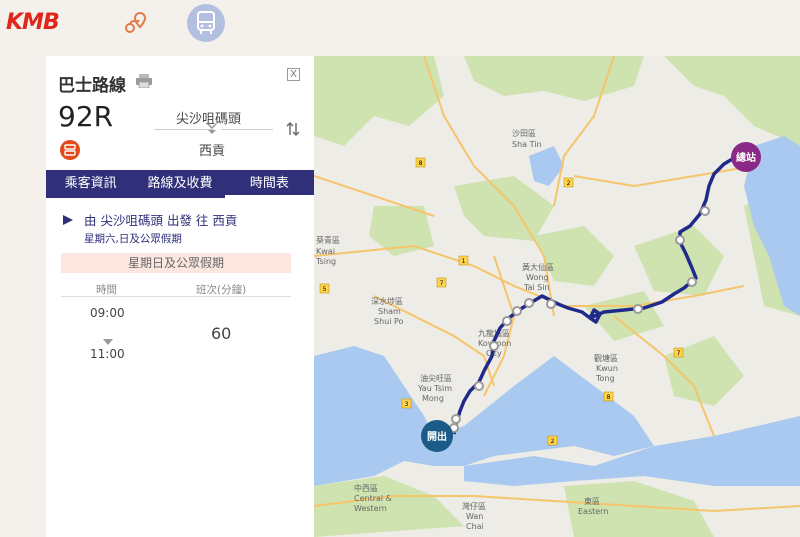 The height and width of the screenshot is (537, 800). I want to click on ssp-en2-label: Shui Po, so click(389, 321).